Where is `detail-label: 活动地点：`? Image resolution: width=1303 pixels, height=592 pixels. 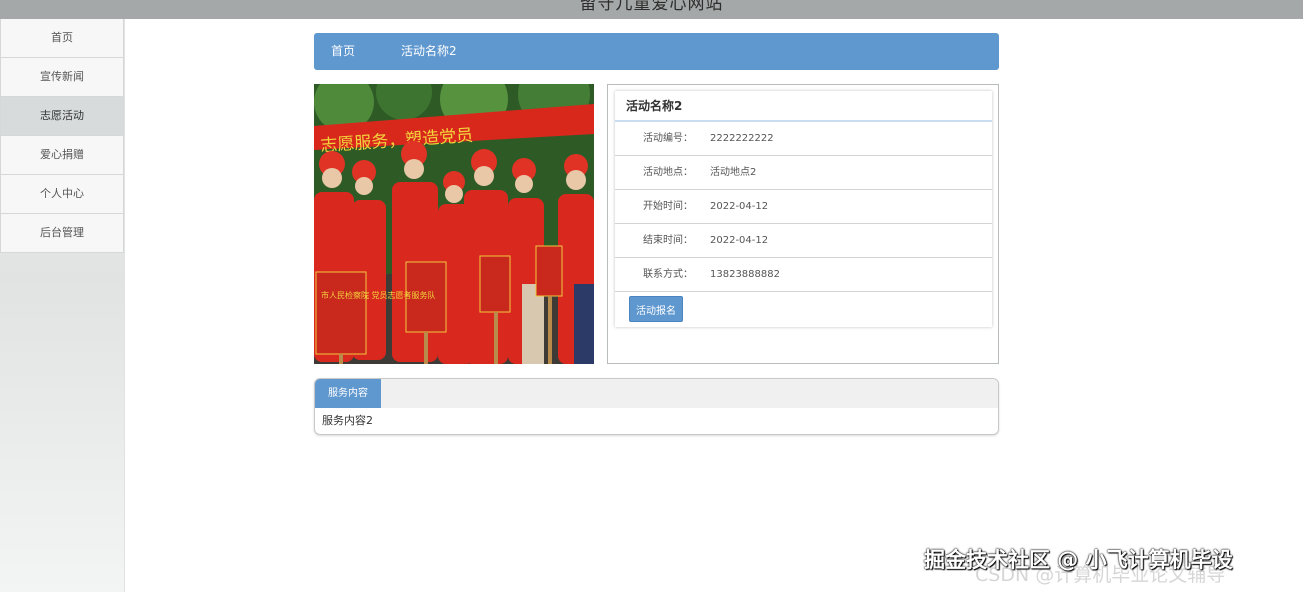 detail-label: 活动地点： is located at coordinates (668, 172).